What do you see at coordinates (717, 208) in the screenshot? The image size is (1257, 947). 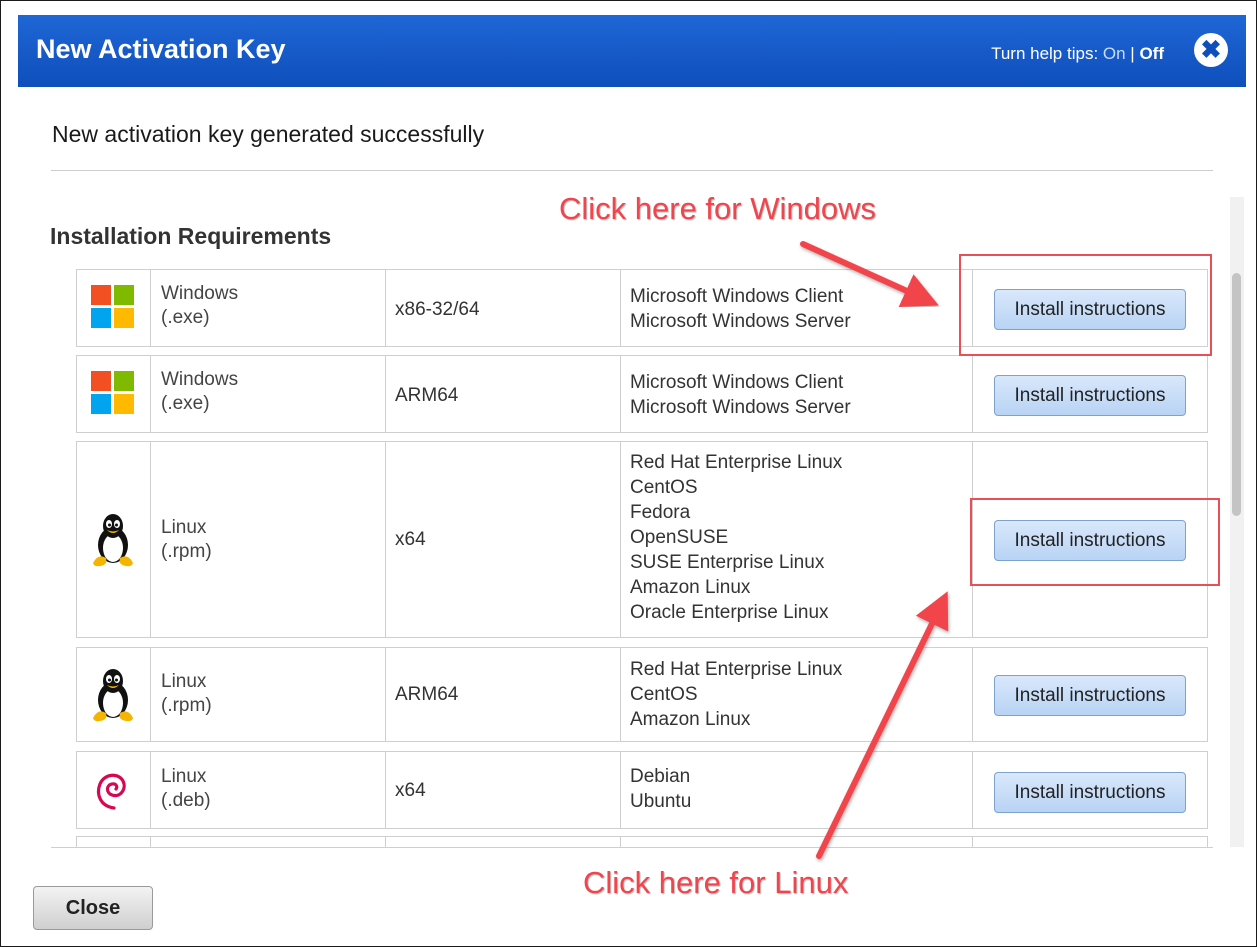 I see `windows-callout: Click here for Windows` at bounding box center [717, 208].